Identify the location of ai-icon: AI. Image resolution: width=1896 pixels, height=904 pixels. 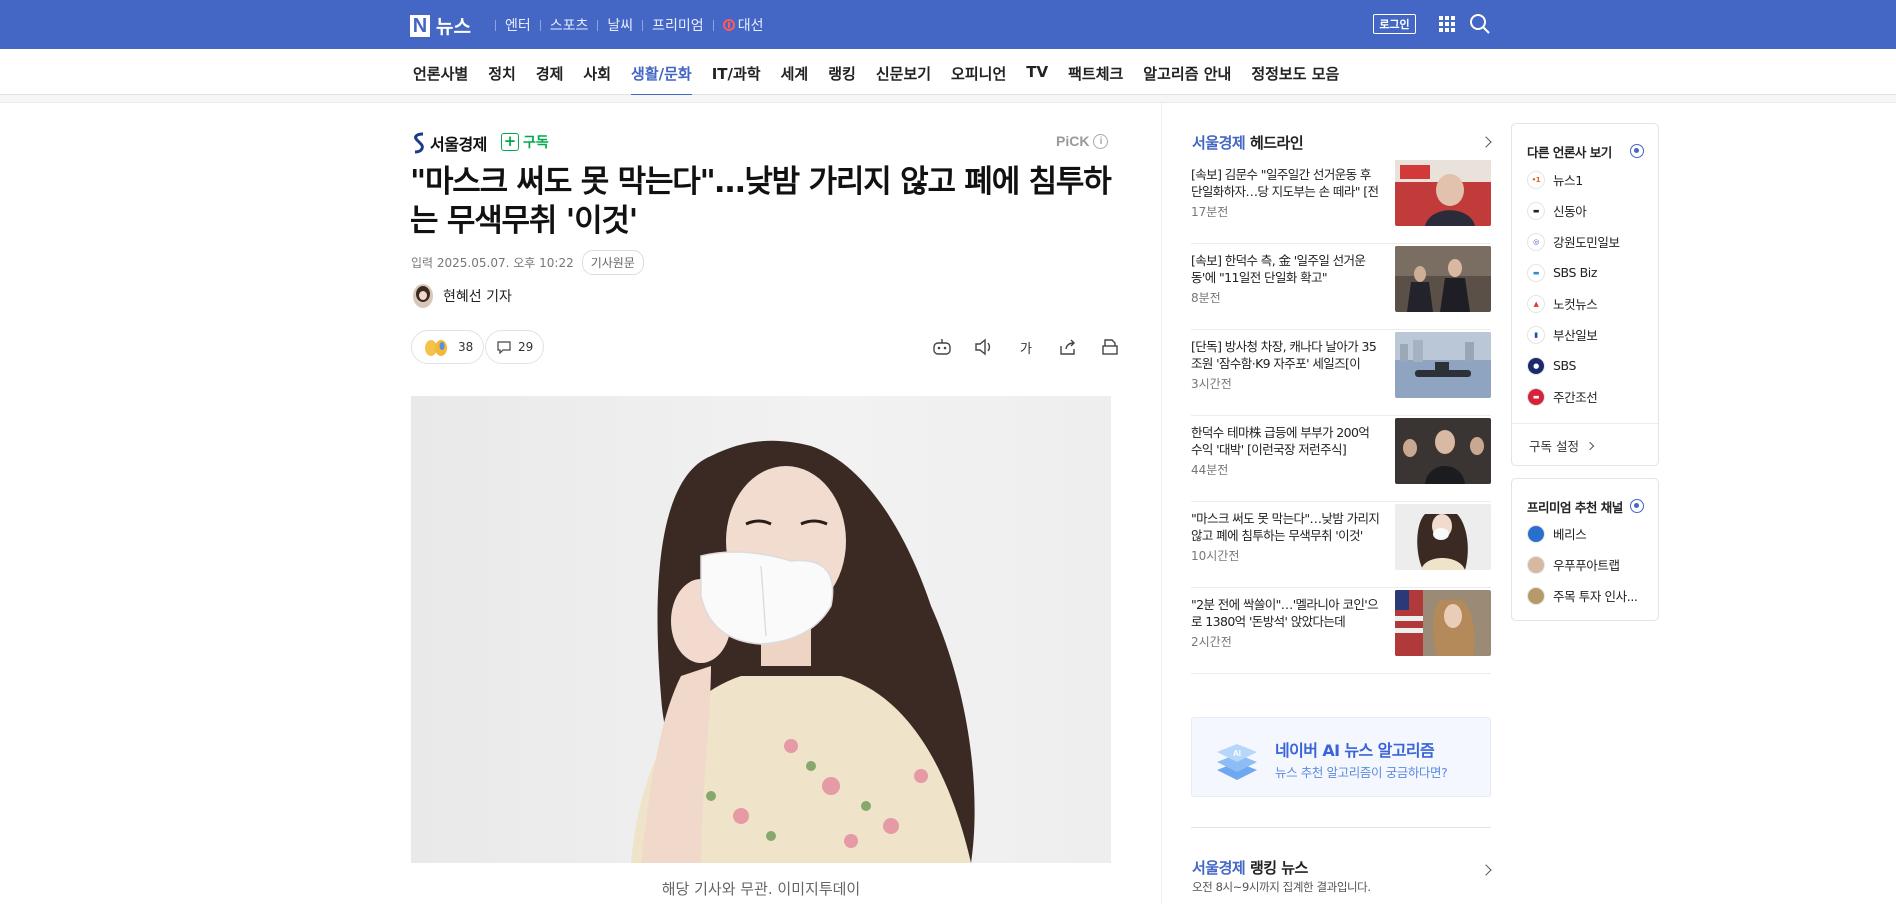
(1237, 762).